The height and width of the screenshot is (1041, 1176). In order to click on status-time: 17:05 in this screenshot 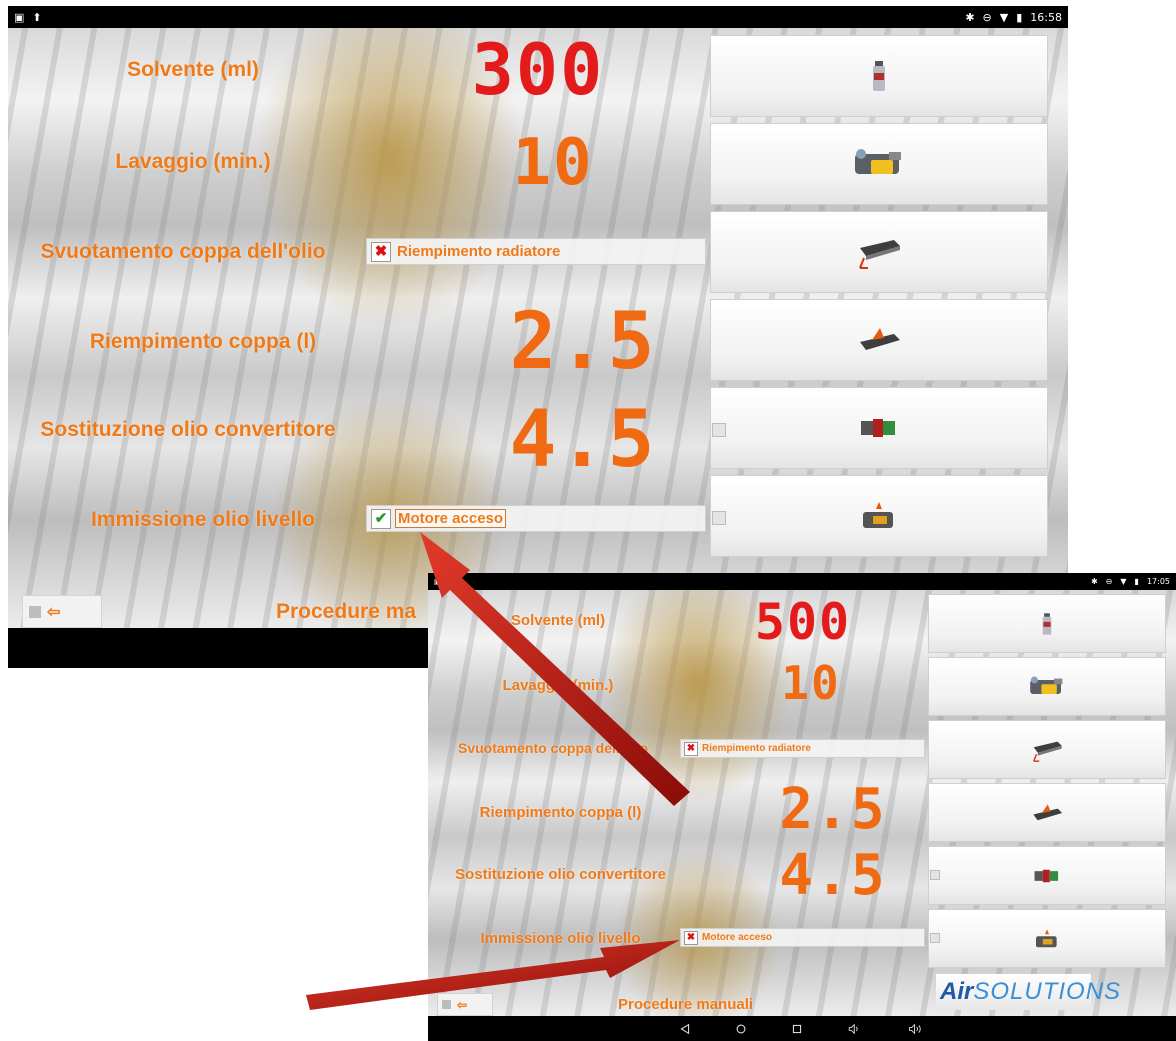, I will do `click(1158, 581)`.